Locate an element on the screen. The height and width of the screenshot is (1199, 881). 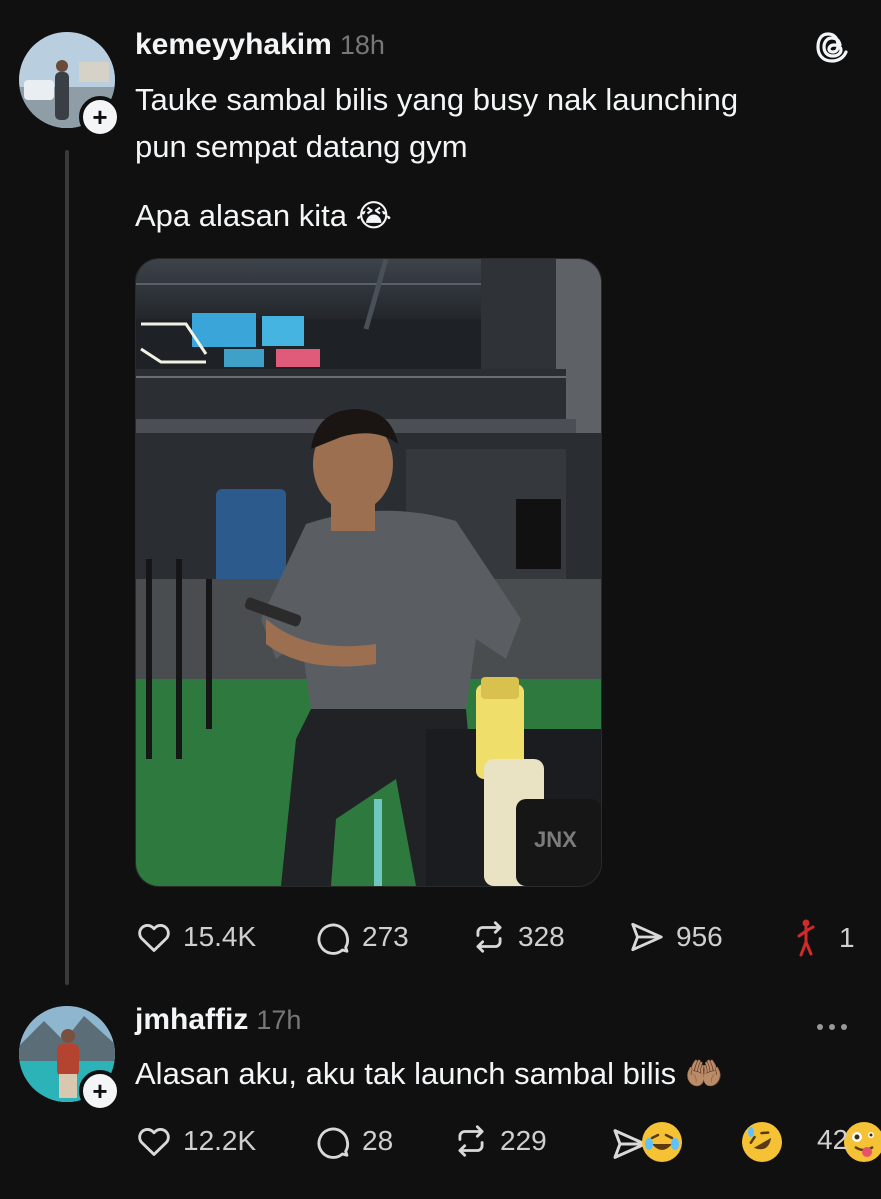
reply-repost-action: 229 is located at coordinates (499, 1141).